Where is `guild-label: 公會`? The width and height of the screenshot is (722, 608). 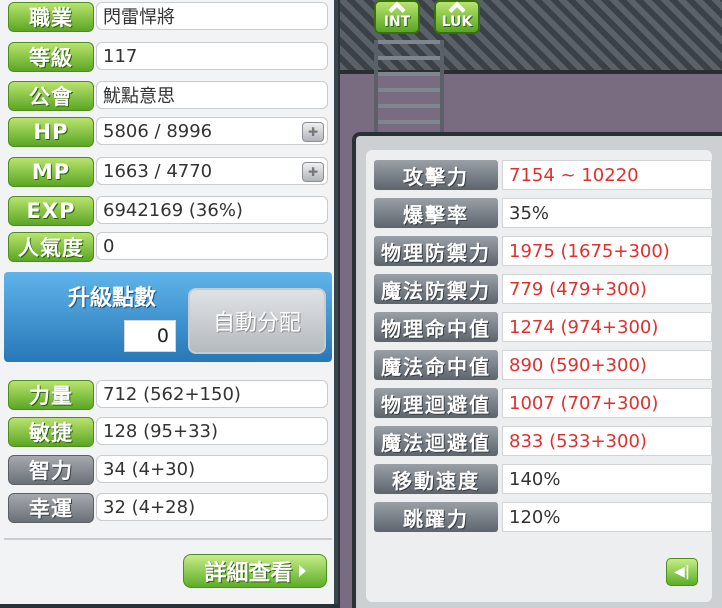
guild-label: 公會 is located at coordinates (51, 96).